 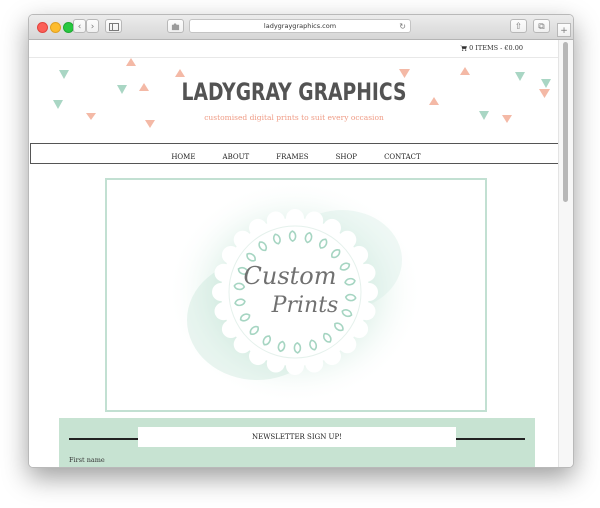 I want to click on reload-icon: ↻, so click(x=402, y=26).